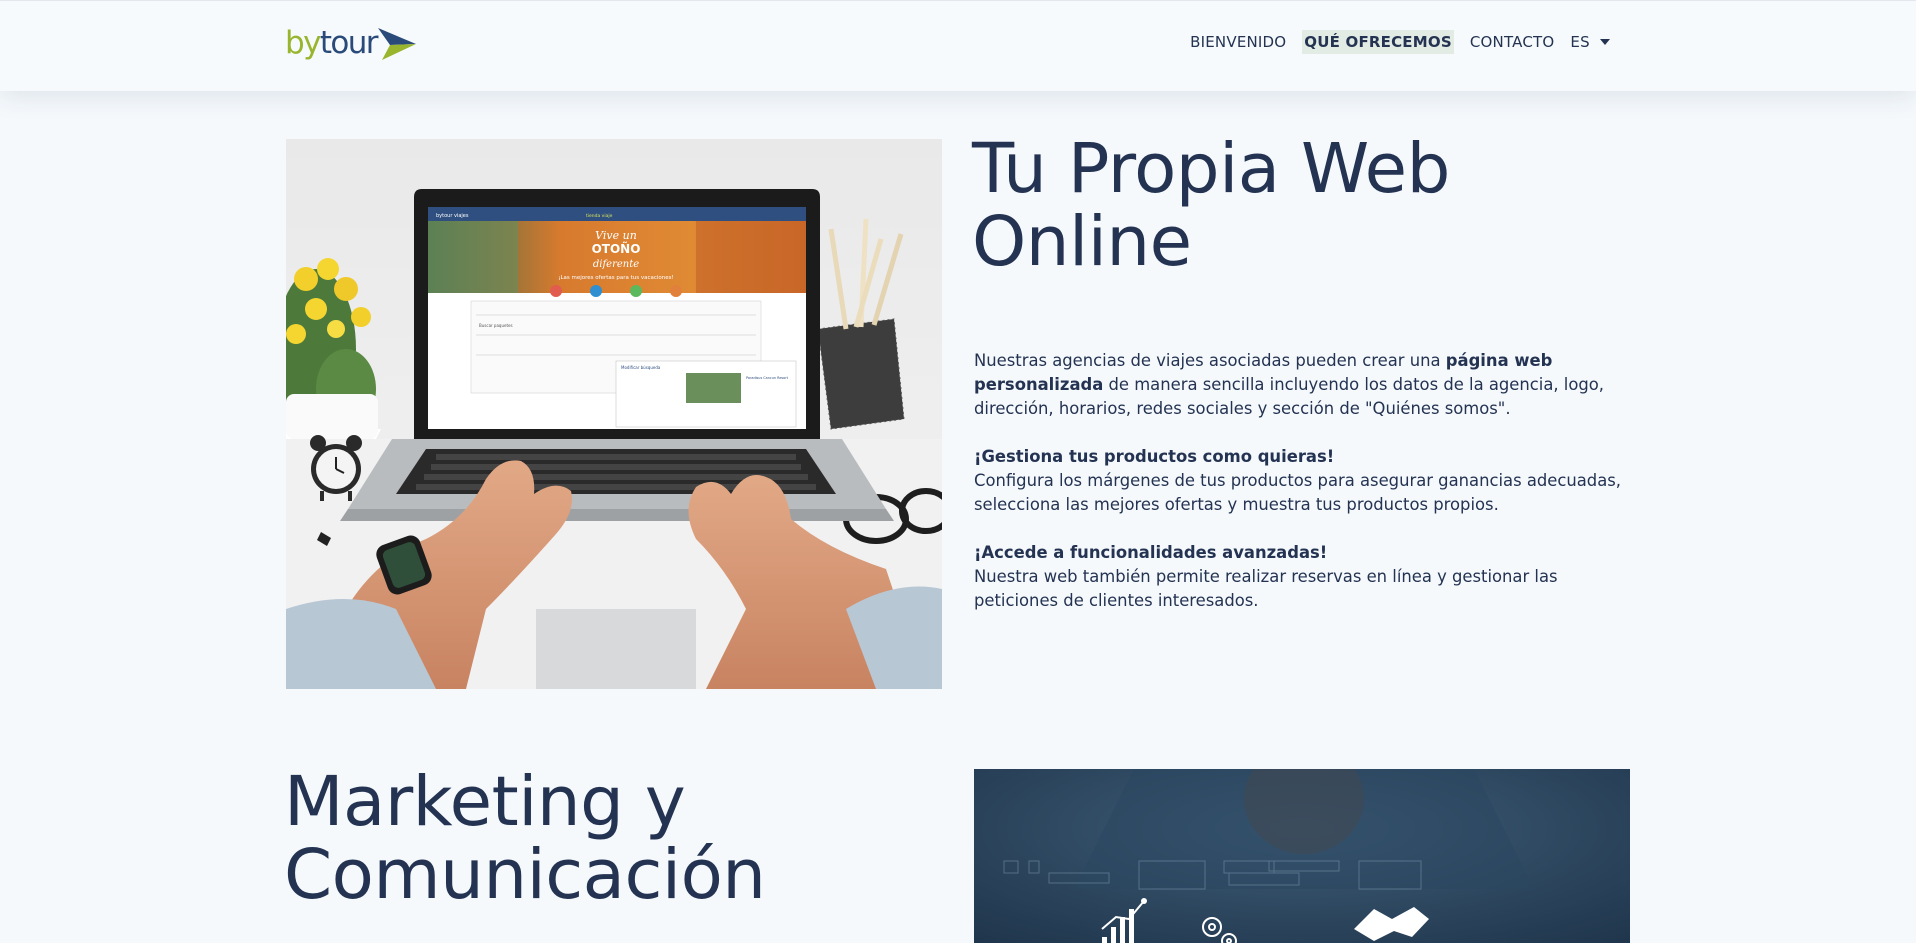 The image size is (1916, 943). I want to click on business-network-illustration, so click(1302, 856).